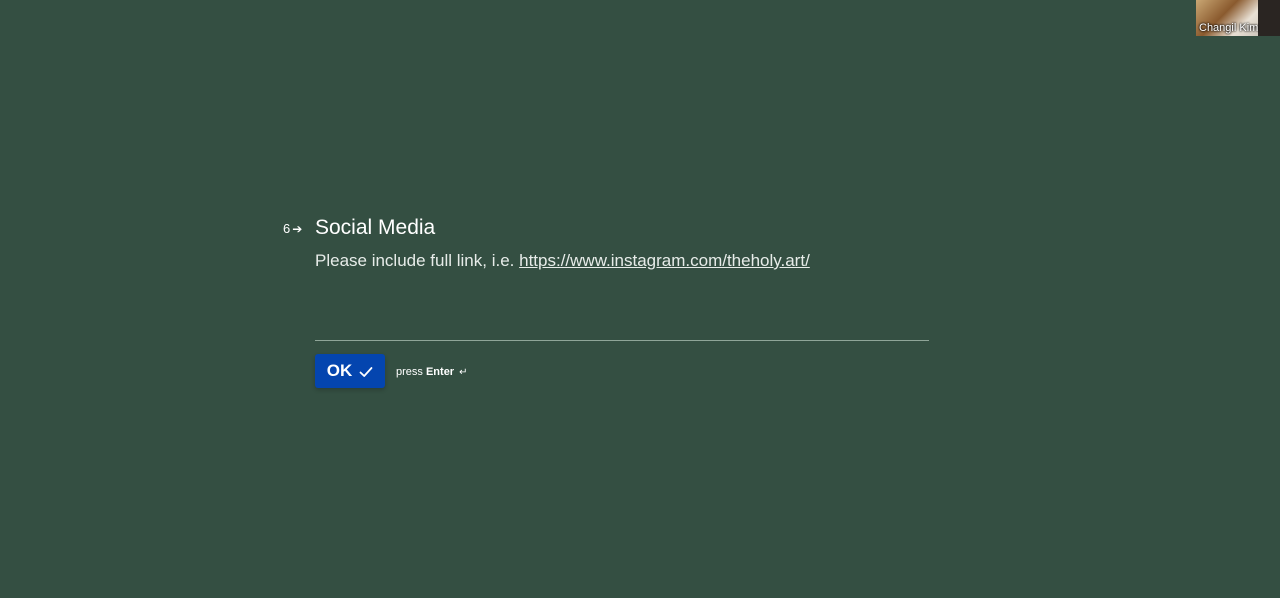 This screenshot has height=598, width=1280. I want to click on ok-row: OK press Enter ↵, so click(391, 371).